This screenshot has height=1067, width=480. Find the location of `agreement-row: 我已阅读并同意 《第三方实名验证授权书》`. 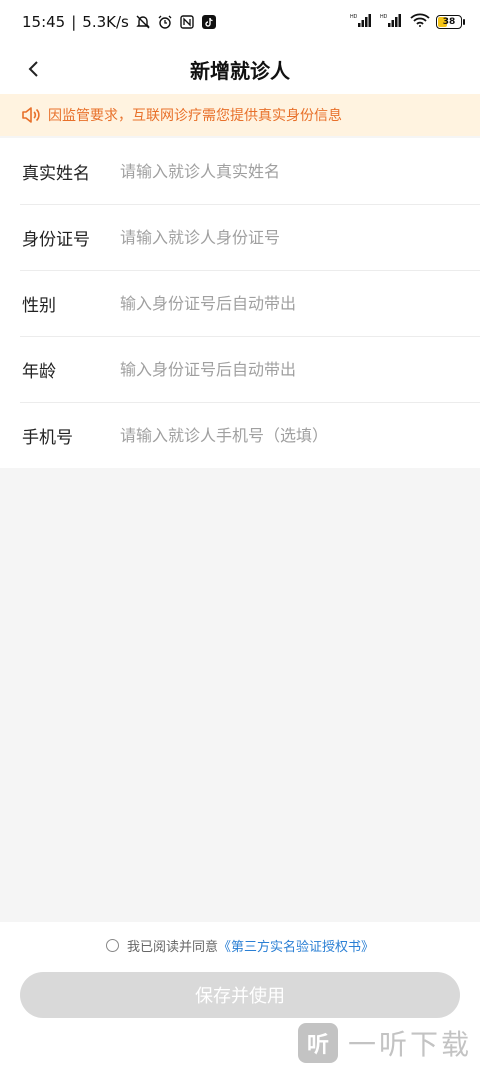

agreement-row: 我已阅读并同意 《第三方实名验证授权书》 is located at coordinates (240, 945).